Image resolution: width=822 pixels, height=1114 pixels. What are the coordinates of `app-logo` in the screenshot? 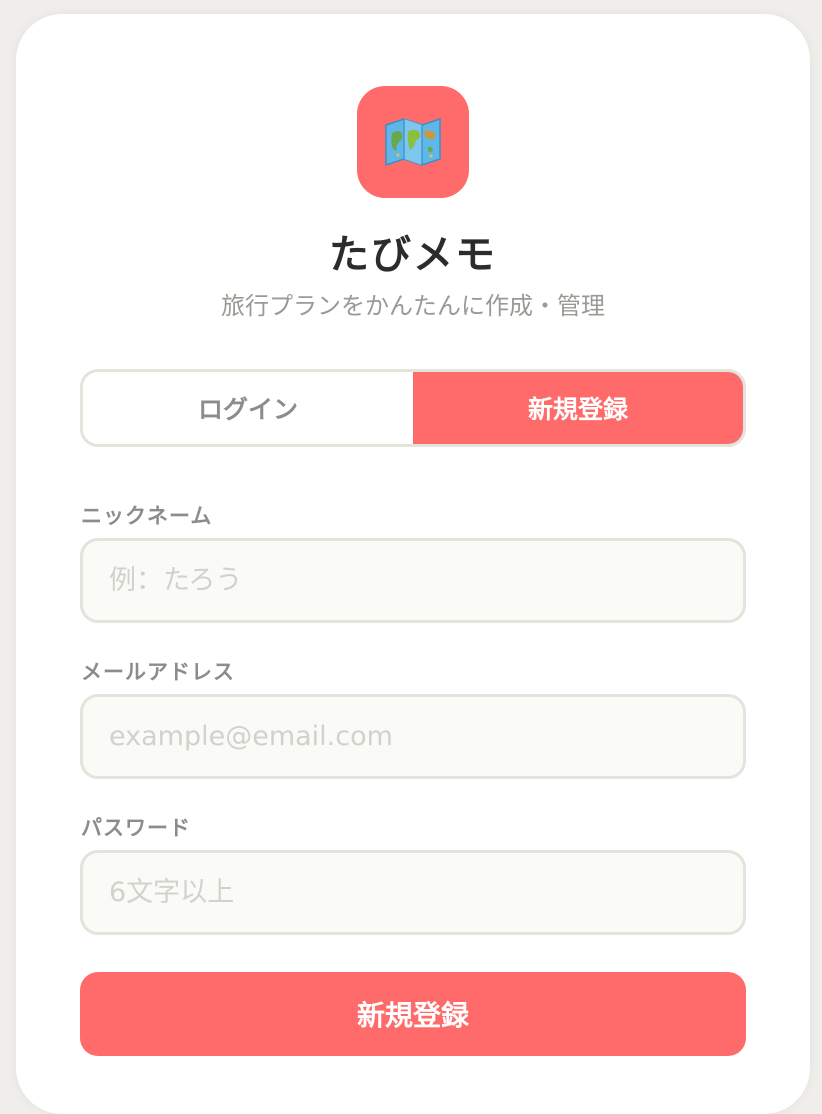 It's located at (413, 142).